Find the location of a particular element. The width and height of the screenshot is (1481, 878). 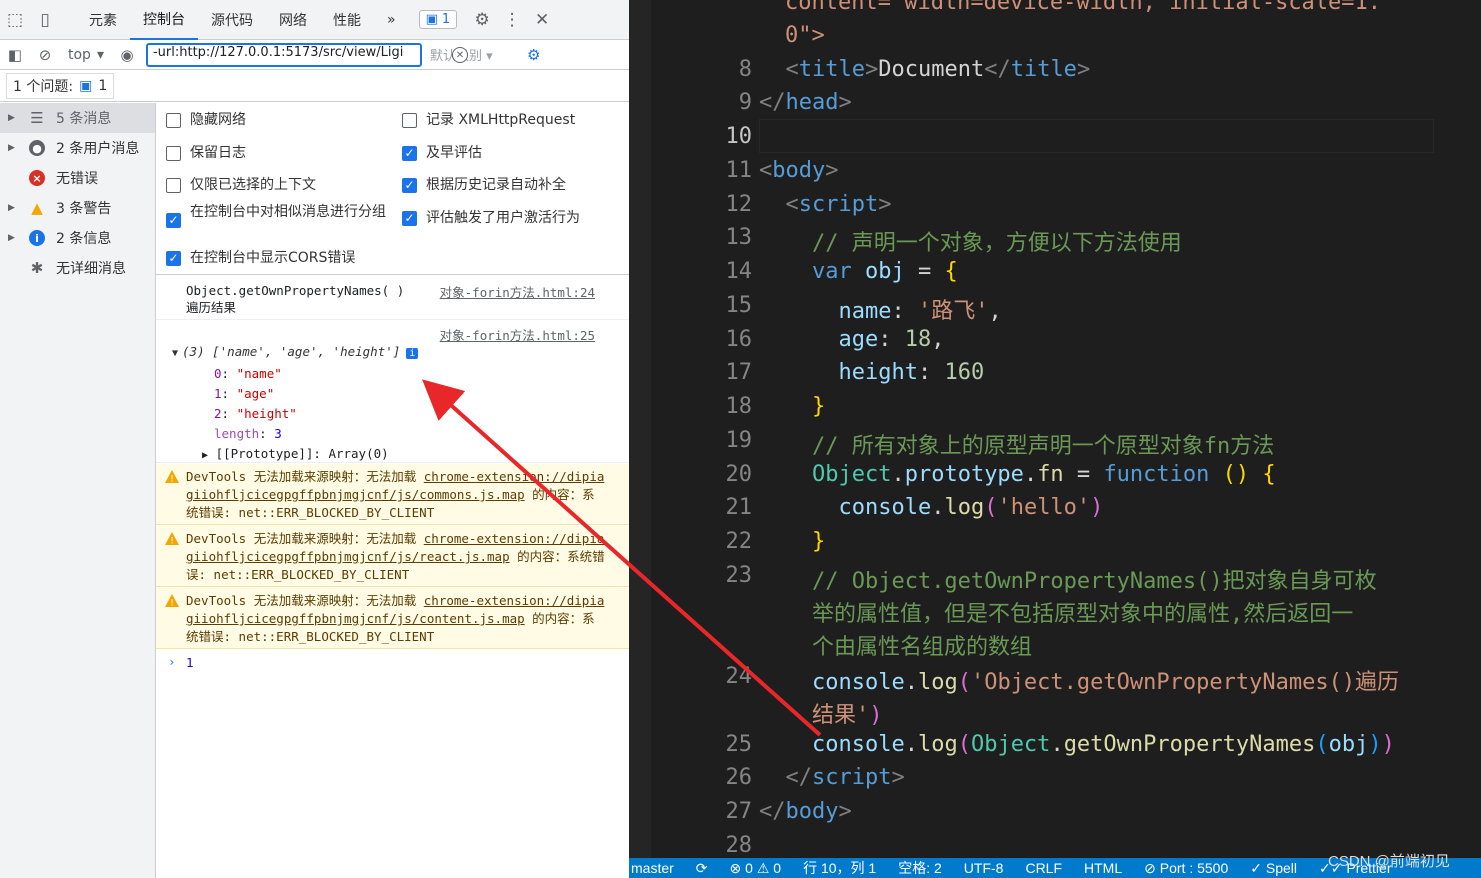

code-comment: // 声明一个对象，方便以下方法使用 is located at coordinates (996, 243).